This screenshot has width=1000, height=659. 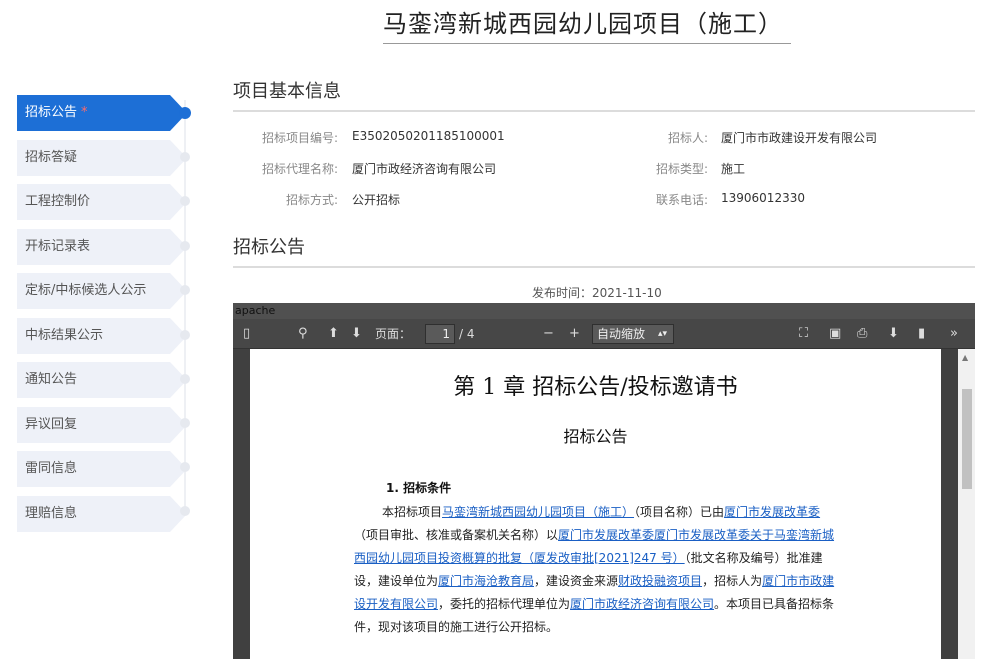 What do you see at coordinates (102, 335) in the screenshot?
I see `sidebar-item-award-result: 中标结果公示` at bounding box center [102, 335].